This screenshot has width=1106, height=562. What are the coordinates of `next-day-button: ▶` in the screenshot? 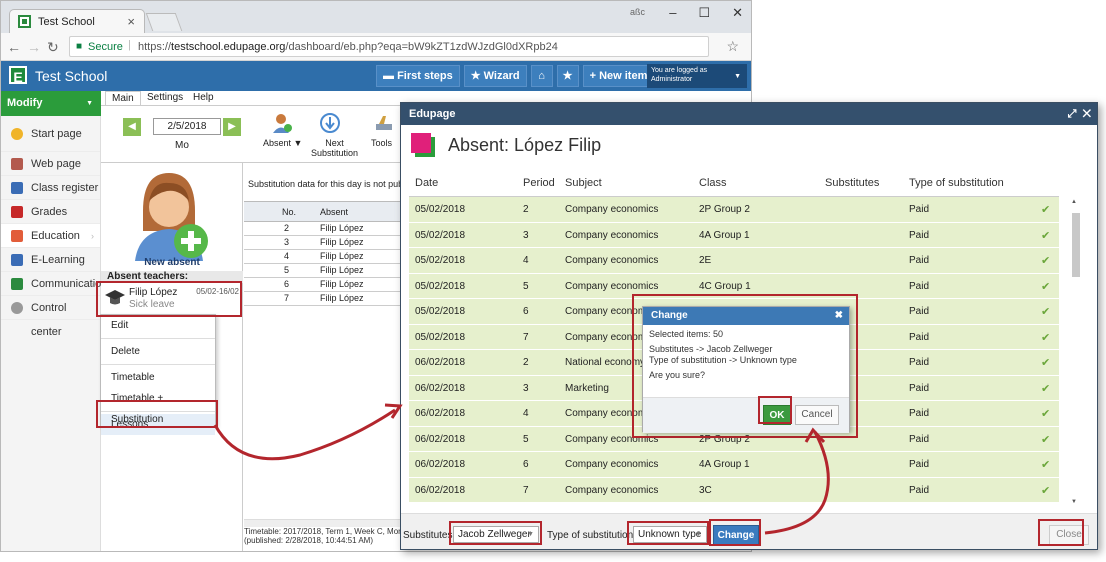 It's located at (232, 127).